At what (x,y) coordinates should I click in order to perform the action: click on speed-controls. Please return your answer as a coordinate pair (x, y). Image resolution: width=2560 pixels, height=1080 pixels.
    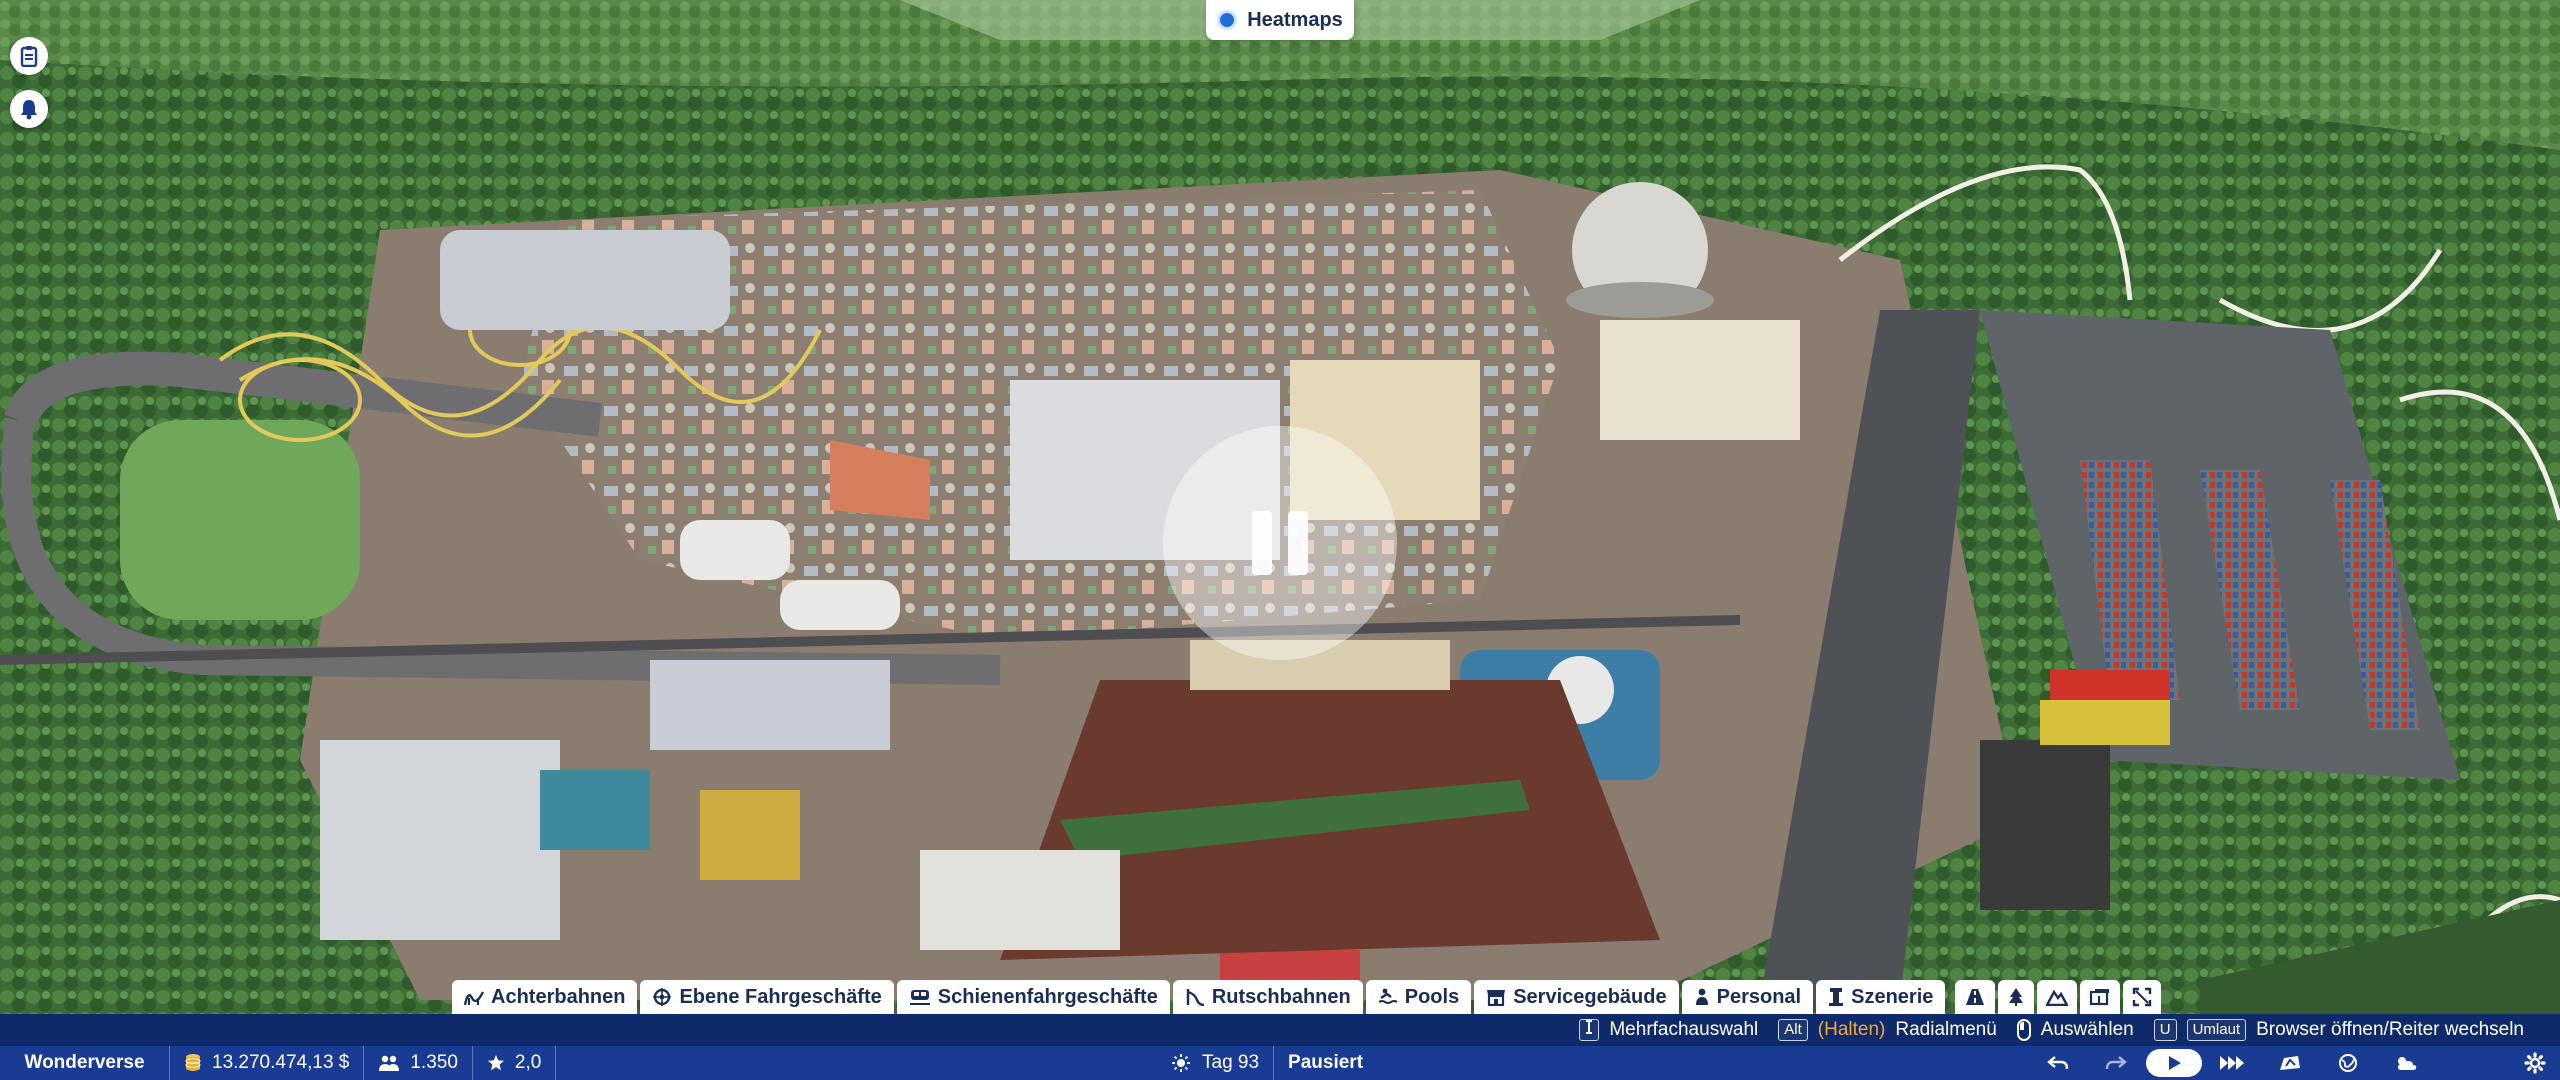
    Looking at the image, I should click on (2232, 1063).